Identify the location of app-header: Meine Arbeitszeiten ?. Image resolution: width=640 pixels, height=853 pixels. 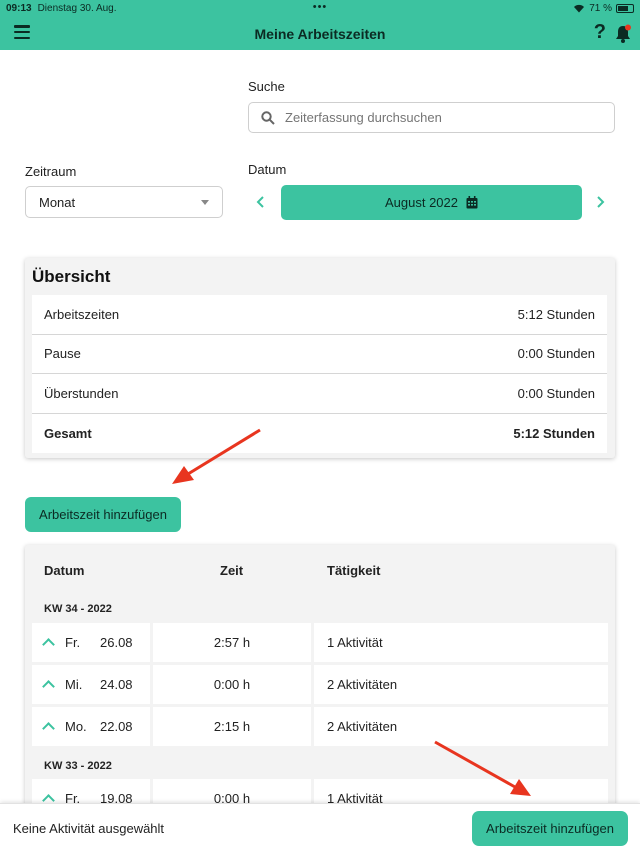
(320, 33).